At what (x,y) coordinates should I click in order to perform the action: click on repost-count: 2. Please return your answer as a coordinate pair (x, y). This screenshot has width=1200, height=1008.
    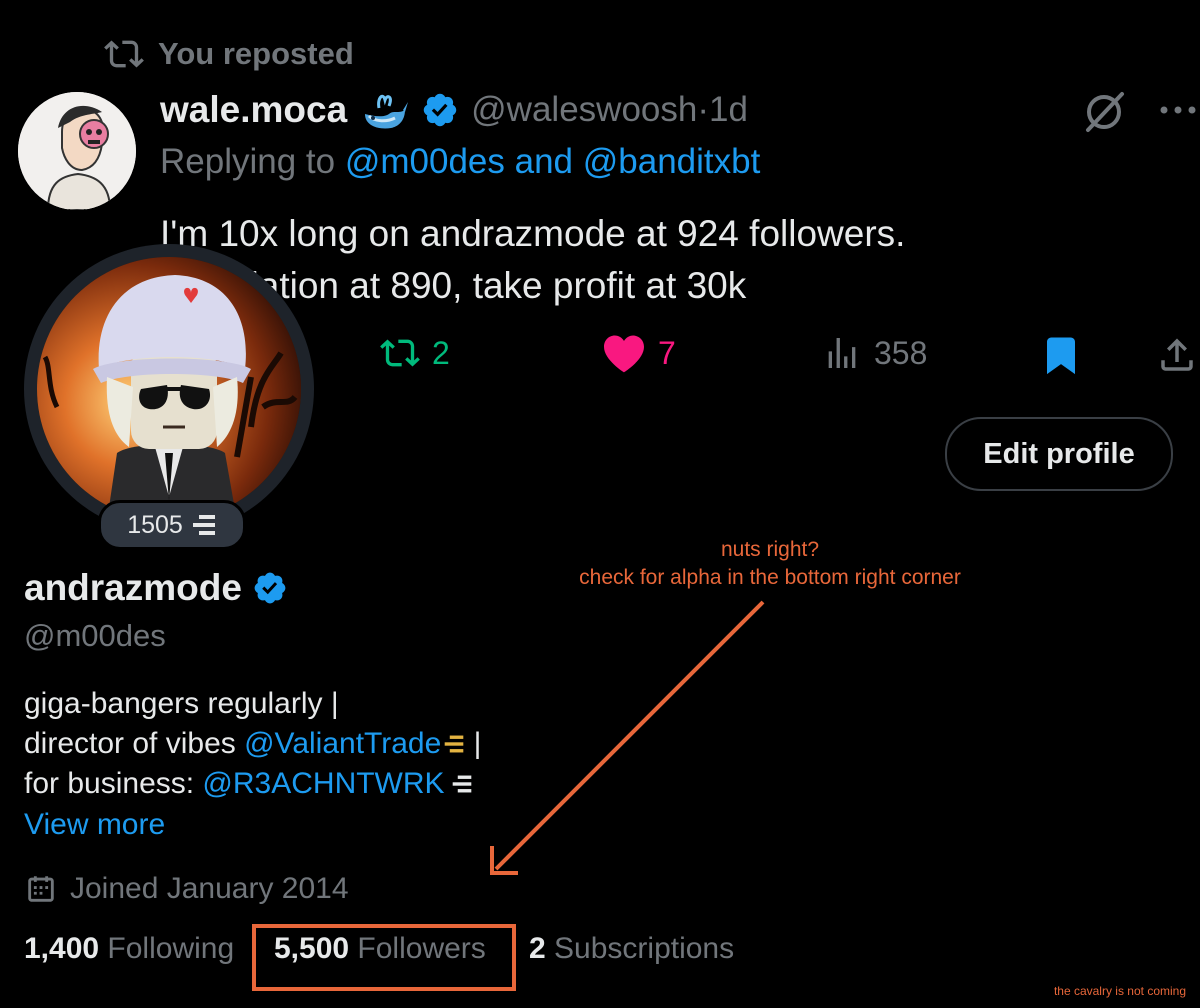
    Looking at the image, I should click on (441, 352).